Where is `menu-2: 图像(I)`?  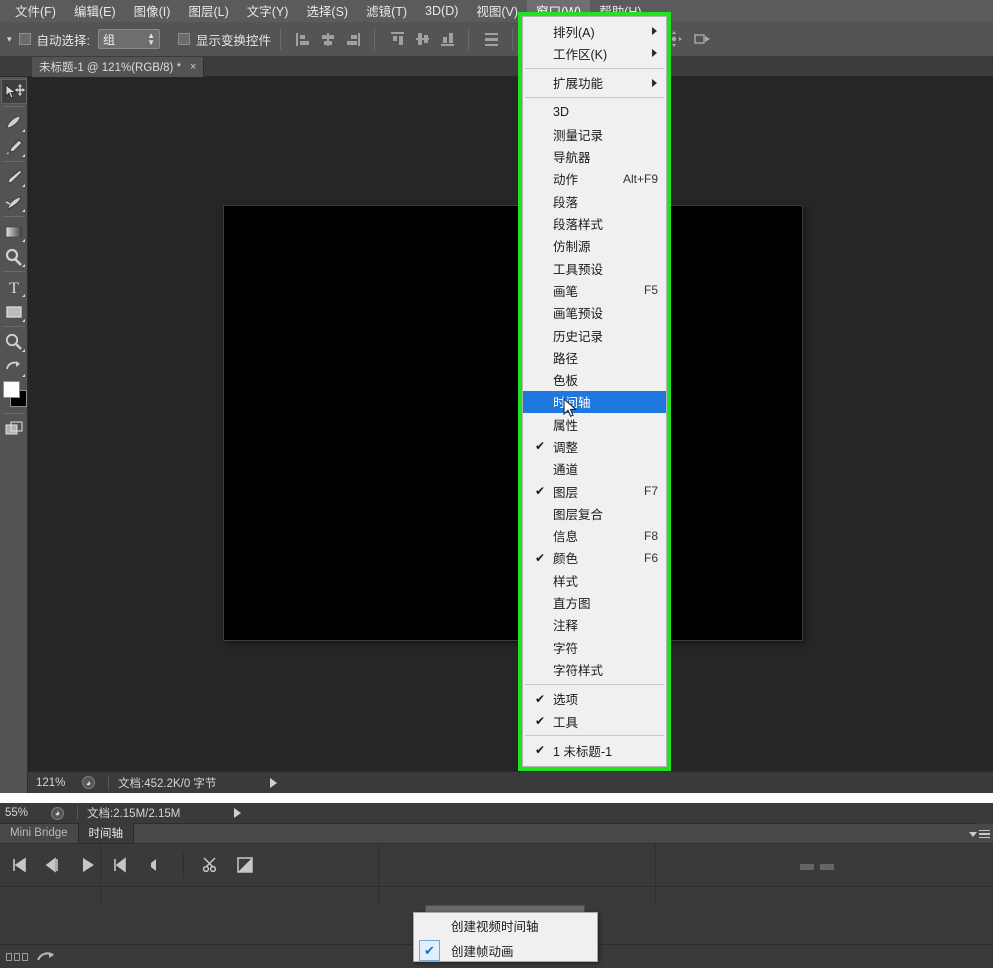
menu-2: 图像(I) is located at coordinates (152, 11).